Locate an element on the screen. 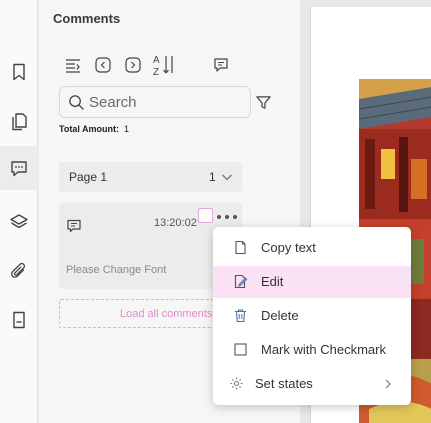 Image resolution: width=431 pixels, height=423 pixels. add-comment-button is located at coordinates (221, 65).